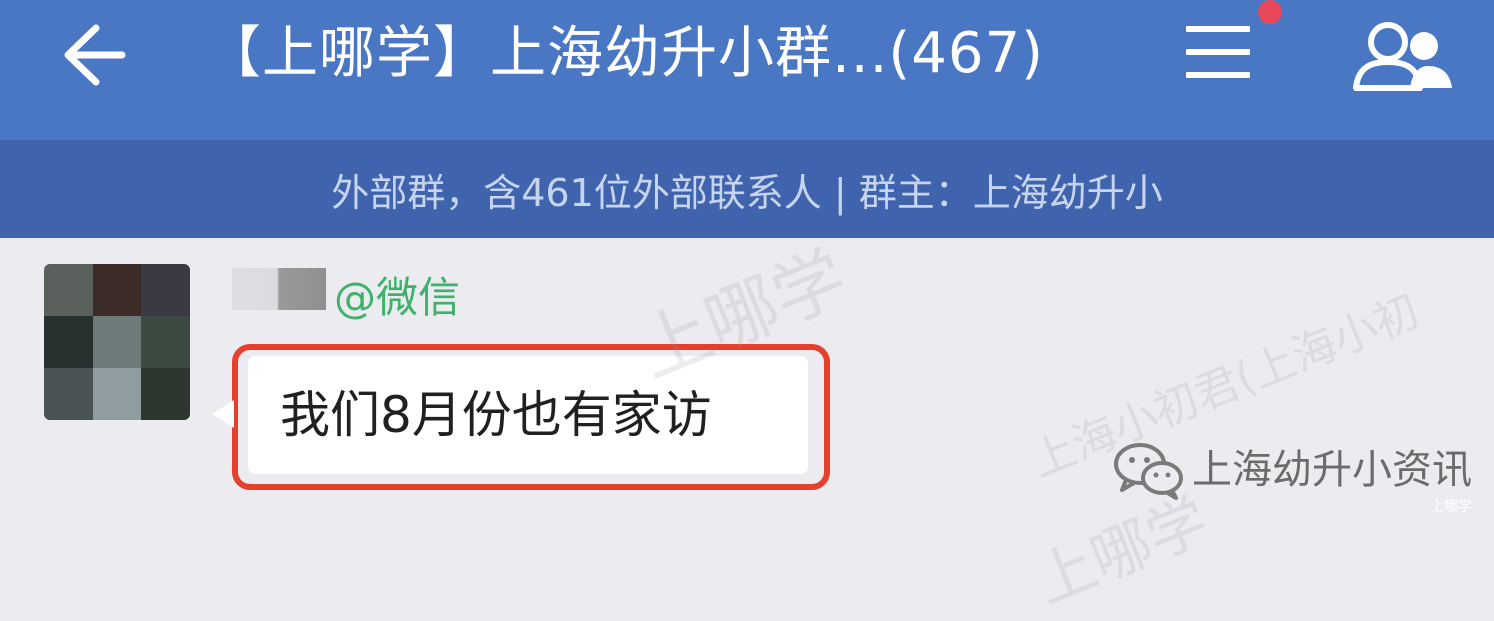 This screenshot has height=621, width=1494. What do you see at coordinates (1148, 471) in the screenshot?
I see `wechat-logo-icon` at bounding box center [1148, 471].